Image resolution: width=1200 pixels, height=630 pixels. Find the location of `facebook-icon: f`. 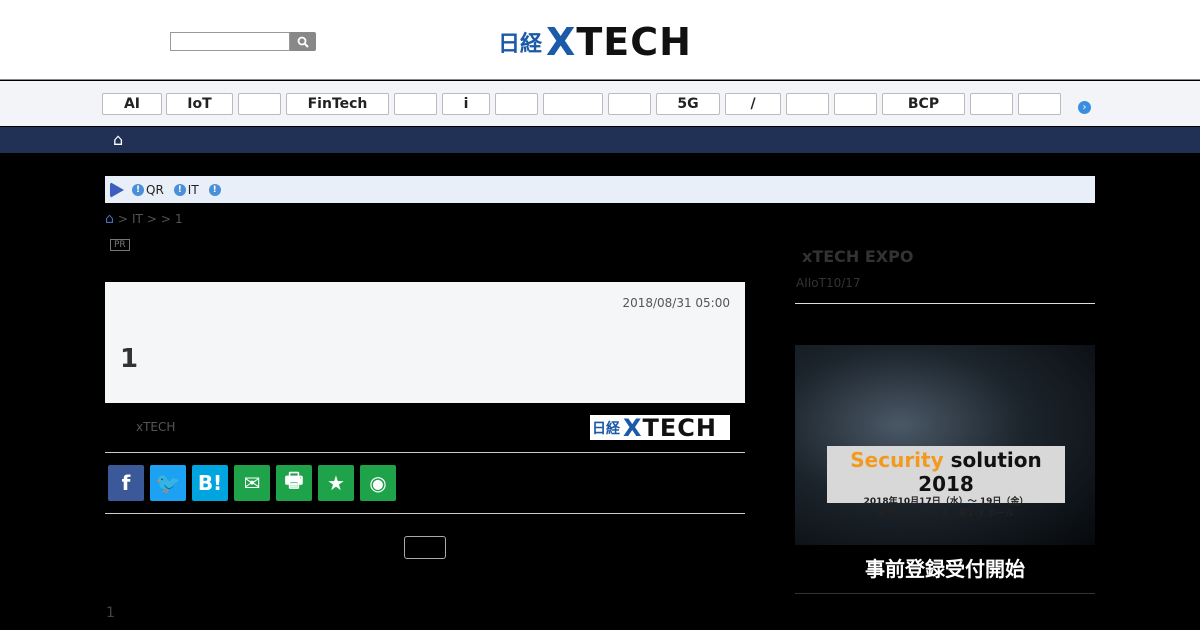

facebook-icon: f is located at coordinates (126, 483).